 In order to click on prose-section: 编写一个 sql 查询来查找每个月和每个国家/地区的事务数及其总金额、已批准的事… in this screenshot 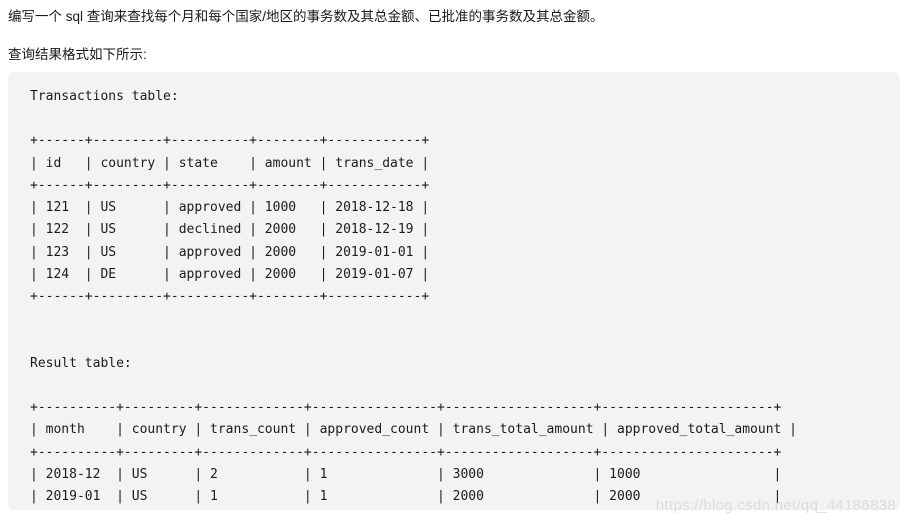, I will do `click(454, 32)`.